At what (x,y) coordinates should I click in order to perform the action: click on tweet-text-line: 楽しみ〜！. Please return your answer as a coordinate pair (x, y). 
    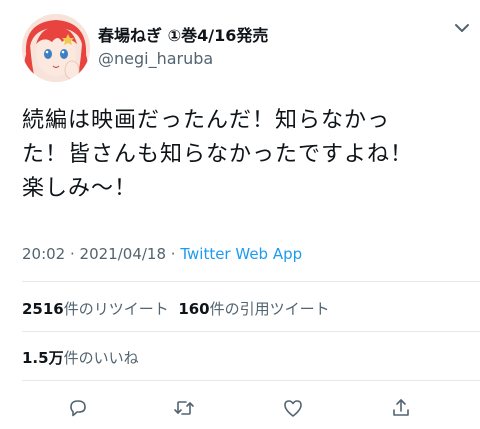
    Looking at the image, I should click on (80, 188).